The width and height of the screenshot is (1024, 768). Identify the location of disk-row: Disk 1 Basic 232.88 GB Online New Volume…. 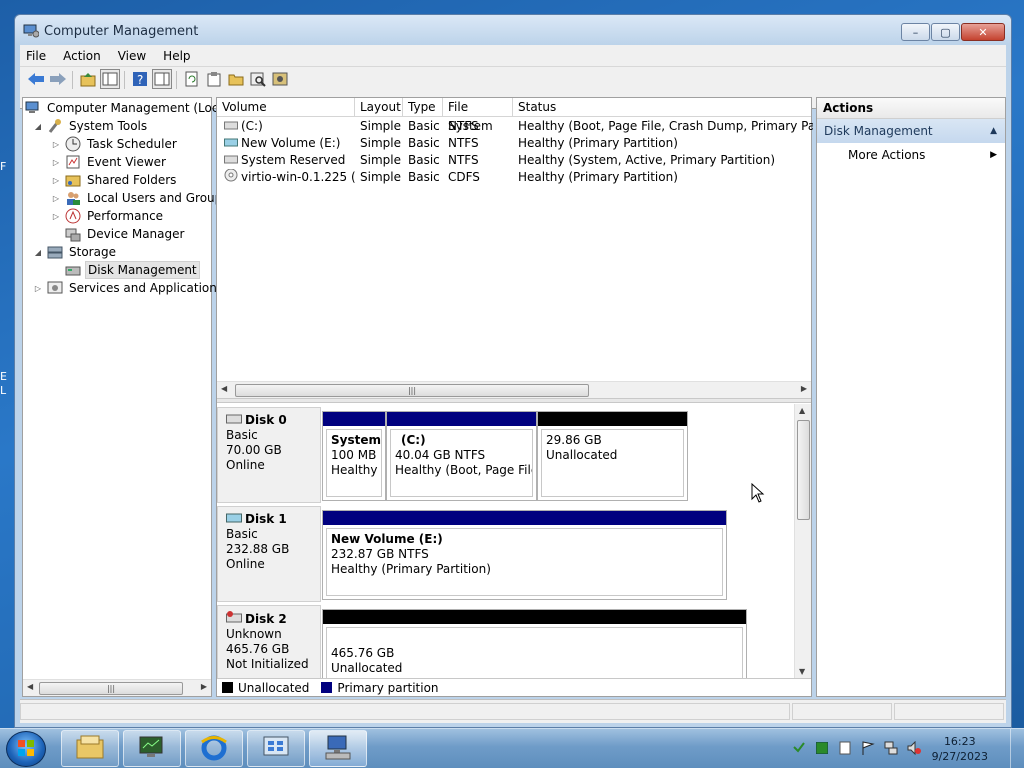
(507, 554).